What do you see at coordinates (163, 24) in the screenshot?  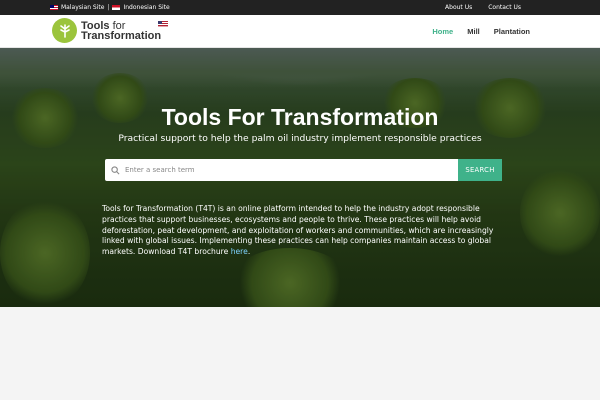 I see `us-flag-icon` at bounding box center [163, 24].